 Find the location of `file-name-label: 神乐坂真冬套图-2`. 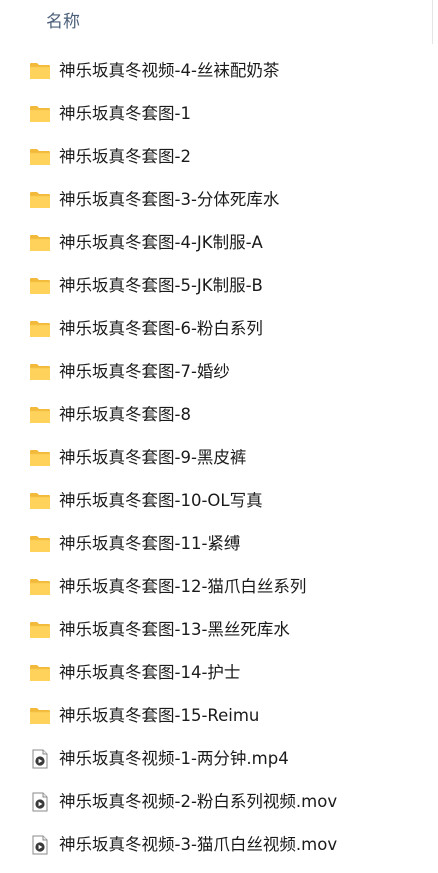

file-name-label: 神乐坂真冬套图-2 is located at coordinates (125, 156).